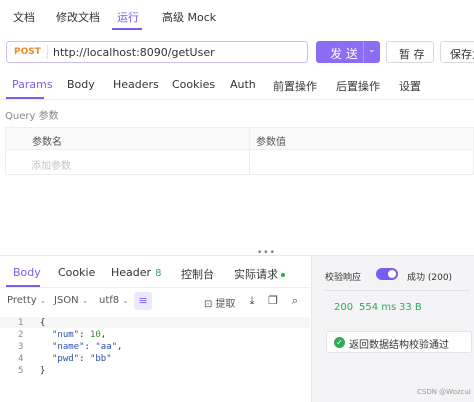 This screenshot has height=402, width=474. I want to click on extract-icon: ⊡, so click(208, 304).